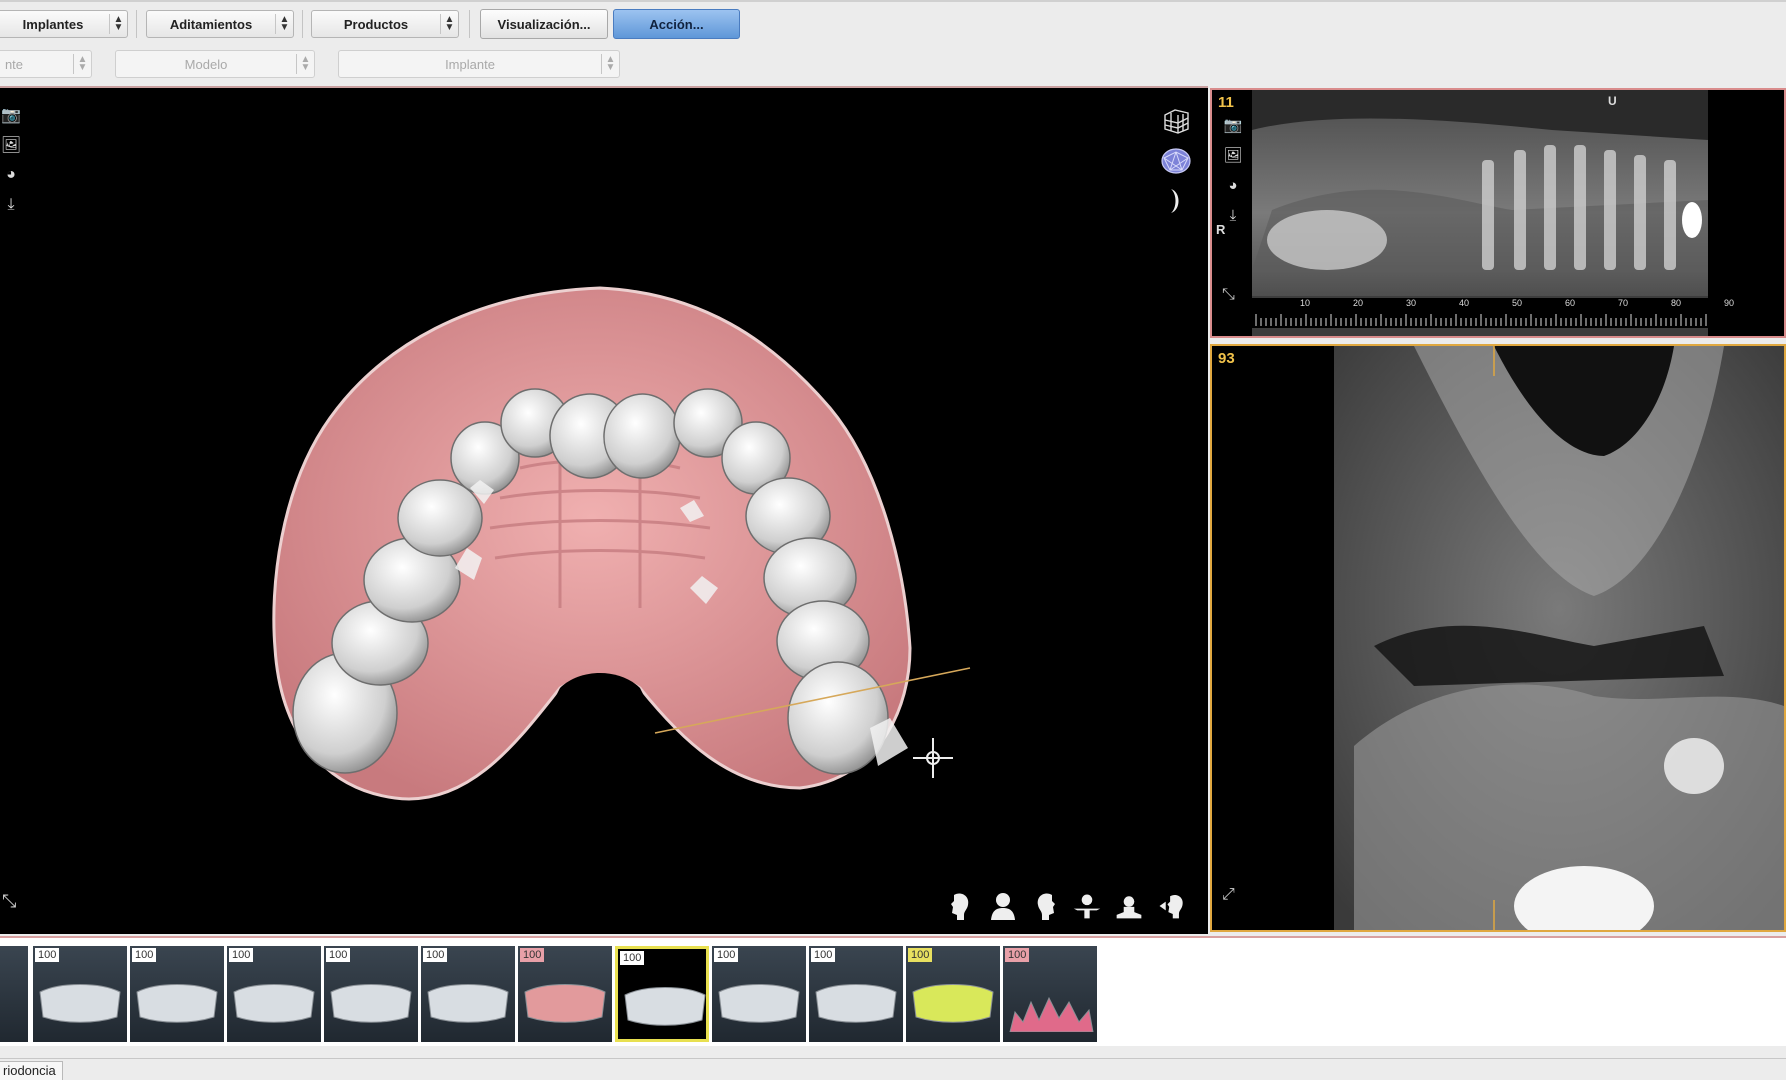 This screenshot has width=1786, height=1080. I want to click on modelo-select-label: Modelo, so click(206, 64).